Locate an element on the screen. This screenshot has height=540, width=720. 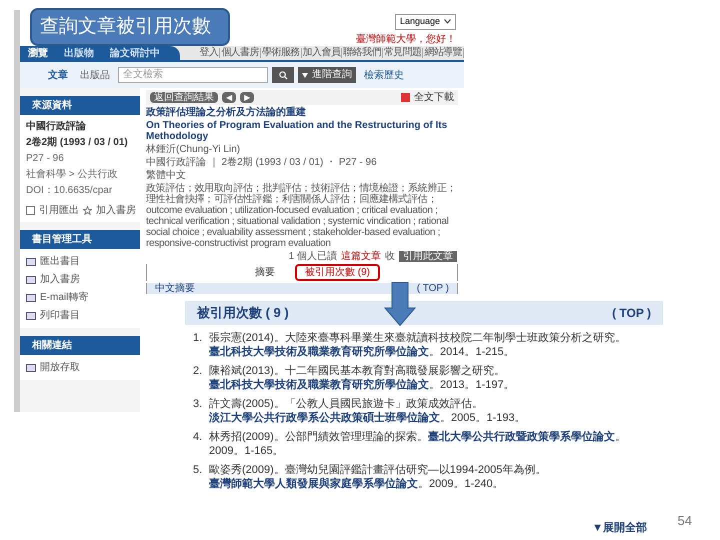
source-text: 中國行政評論 ｜ 2卷2期 (1993 / 03 / 01) ・ P27 - 96 is located at coordinates (262, 162).